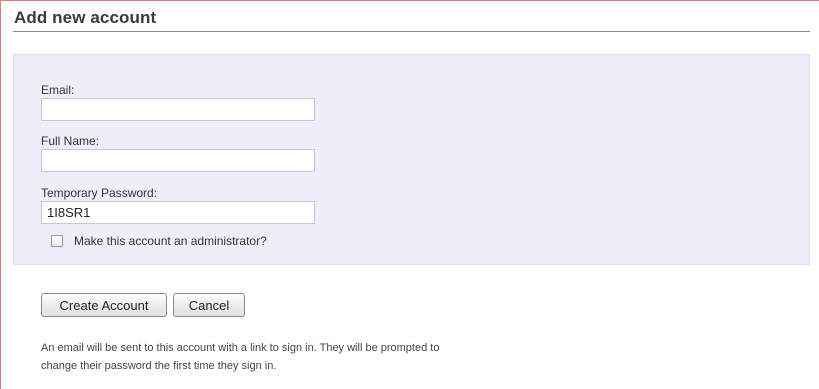 The height and width of the screenshot is (389, 819). I want to click on create-account-button: Create Account, so click(104, 305).